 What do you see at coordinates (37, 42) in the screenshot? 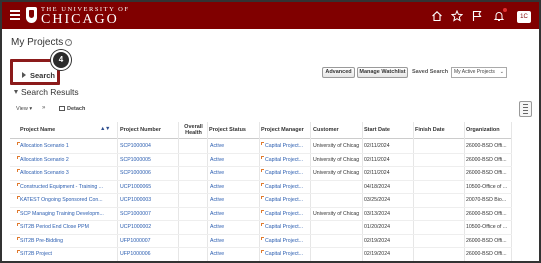
I see `page-title: My Projects` at bounding box center [37, 42].